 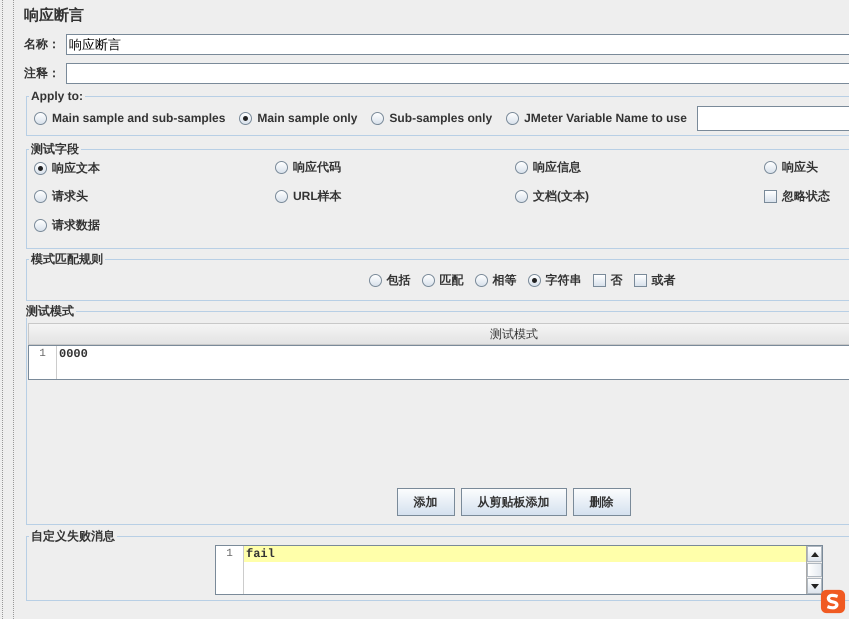 I want to click on option-label: JMeter Variable Name to use, so click(x=605, y=118).